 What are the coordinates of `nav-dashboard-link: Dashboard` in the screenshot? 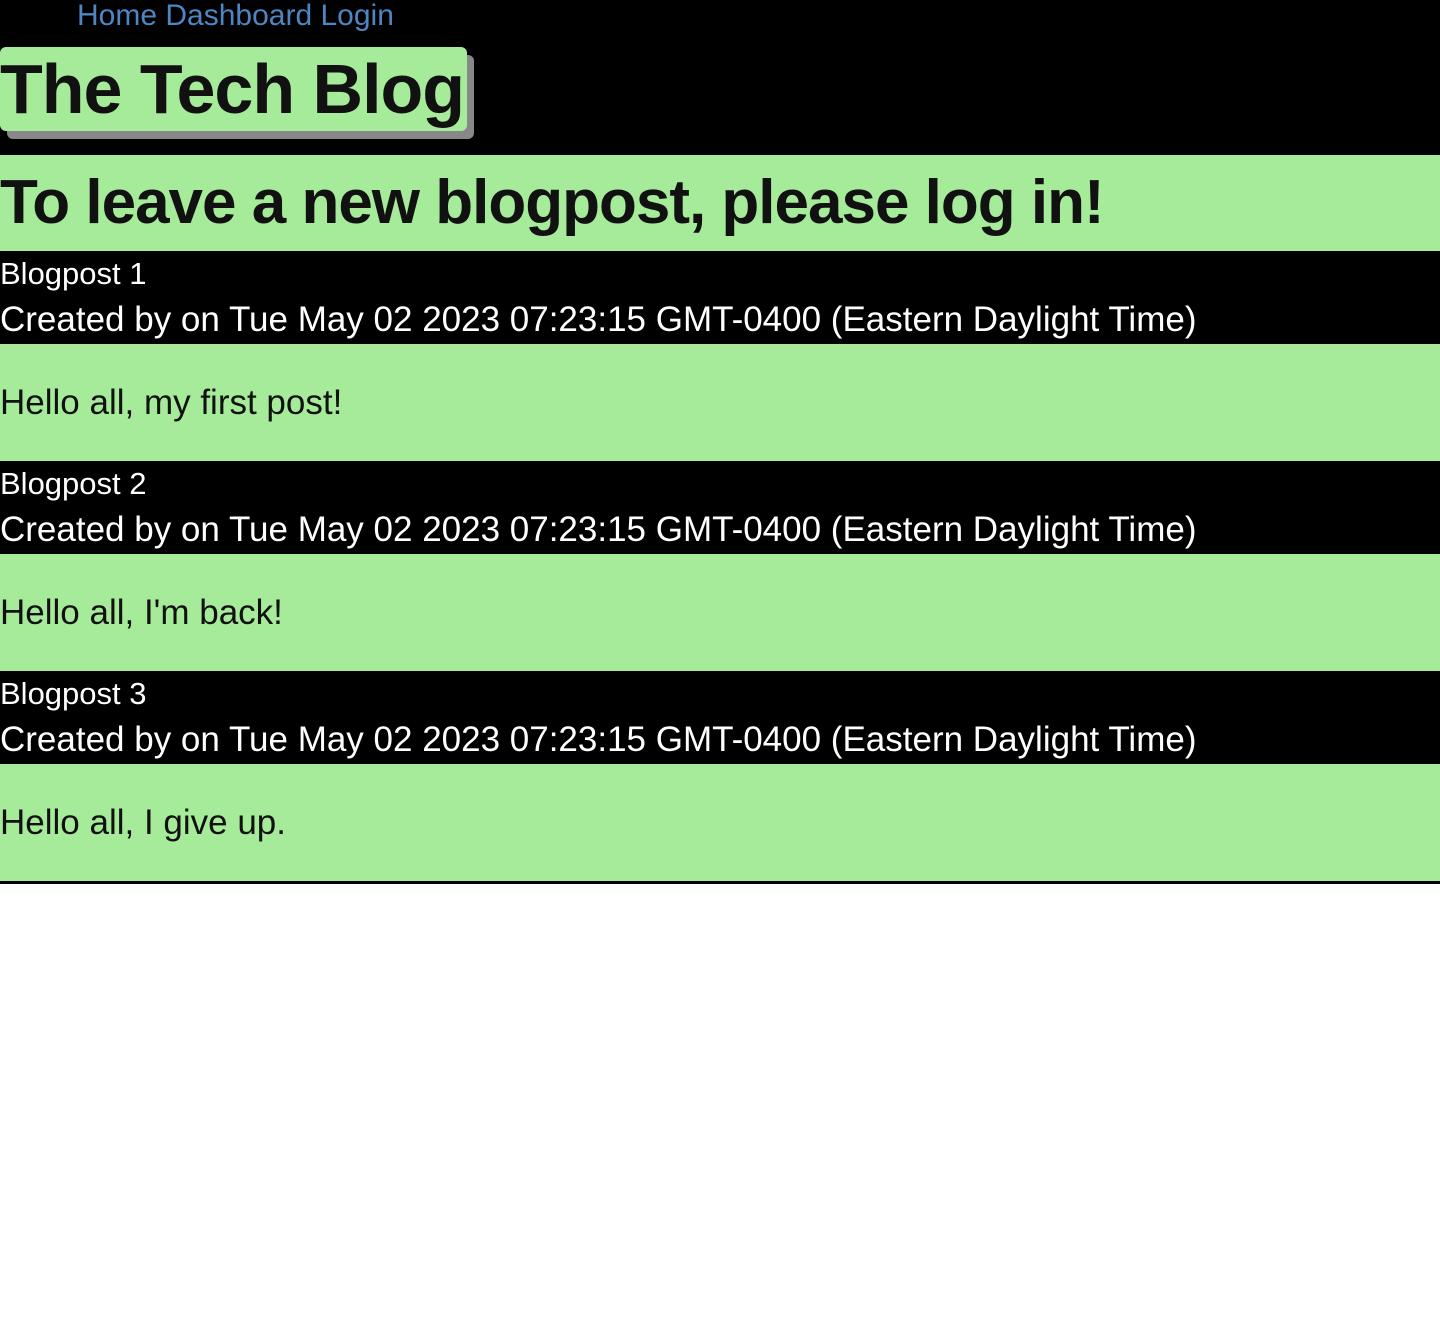 It's located at (238, 16).